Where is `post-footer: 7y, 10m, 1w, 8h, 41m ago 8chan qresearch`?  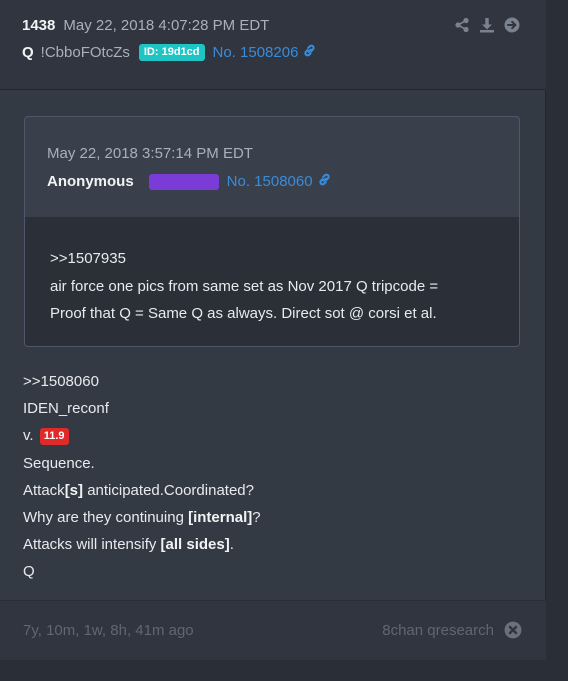 post-footer: 7y, 10m, 1w, 8h, 41m ago 8chan qresearch is located at coordinates (273, 630).